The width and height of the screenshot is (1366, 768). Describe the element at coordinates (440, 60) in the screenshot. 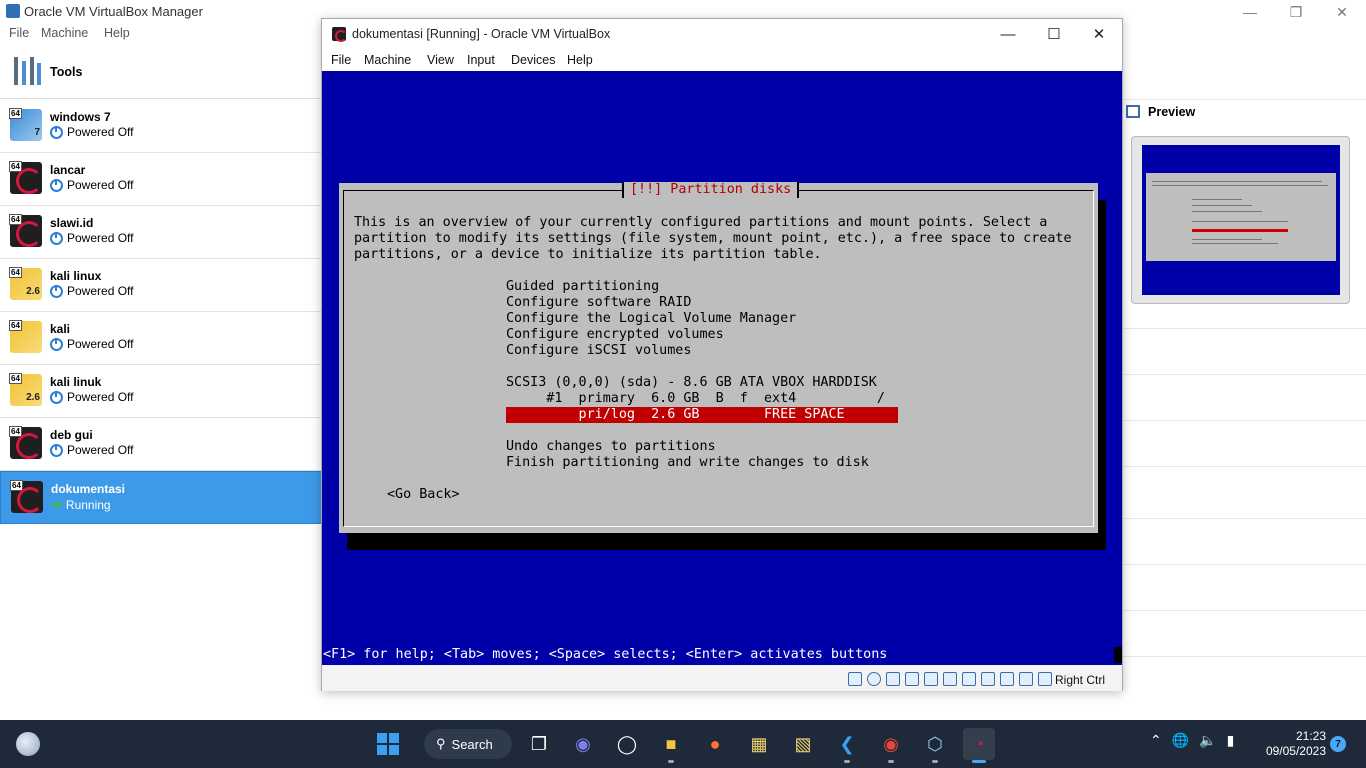

I see `vm-menu-view: View` at that location.